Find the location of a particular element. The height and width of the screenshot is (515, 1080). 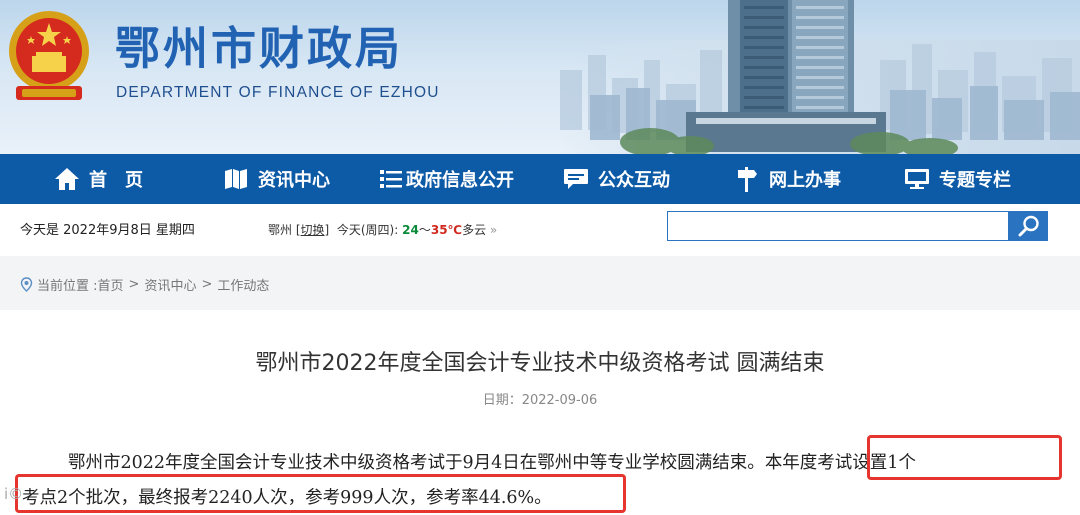

breadcrumb-item-news-center: 资讯中心 is located at coordinates (170, 284).